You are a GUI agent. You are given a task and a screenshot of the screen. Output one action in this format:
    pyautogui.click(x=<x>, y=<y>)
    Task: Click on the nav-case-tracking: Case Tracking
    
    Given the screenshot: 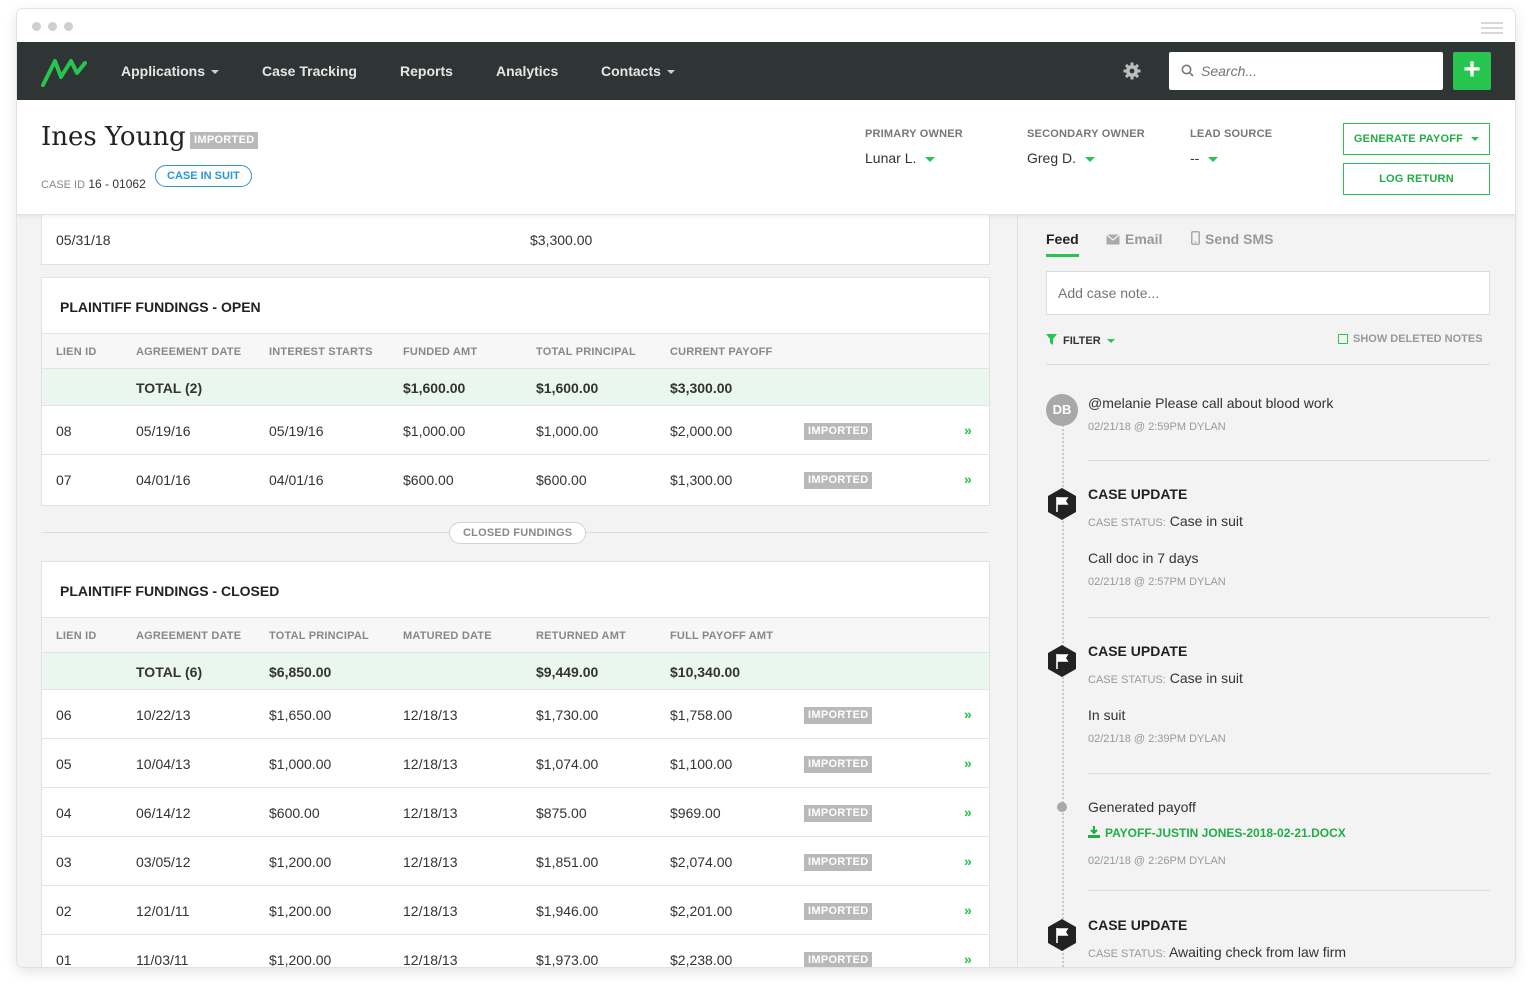 What is the action you would take?
    pyautogui.click(x=309, y=71)
    